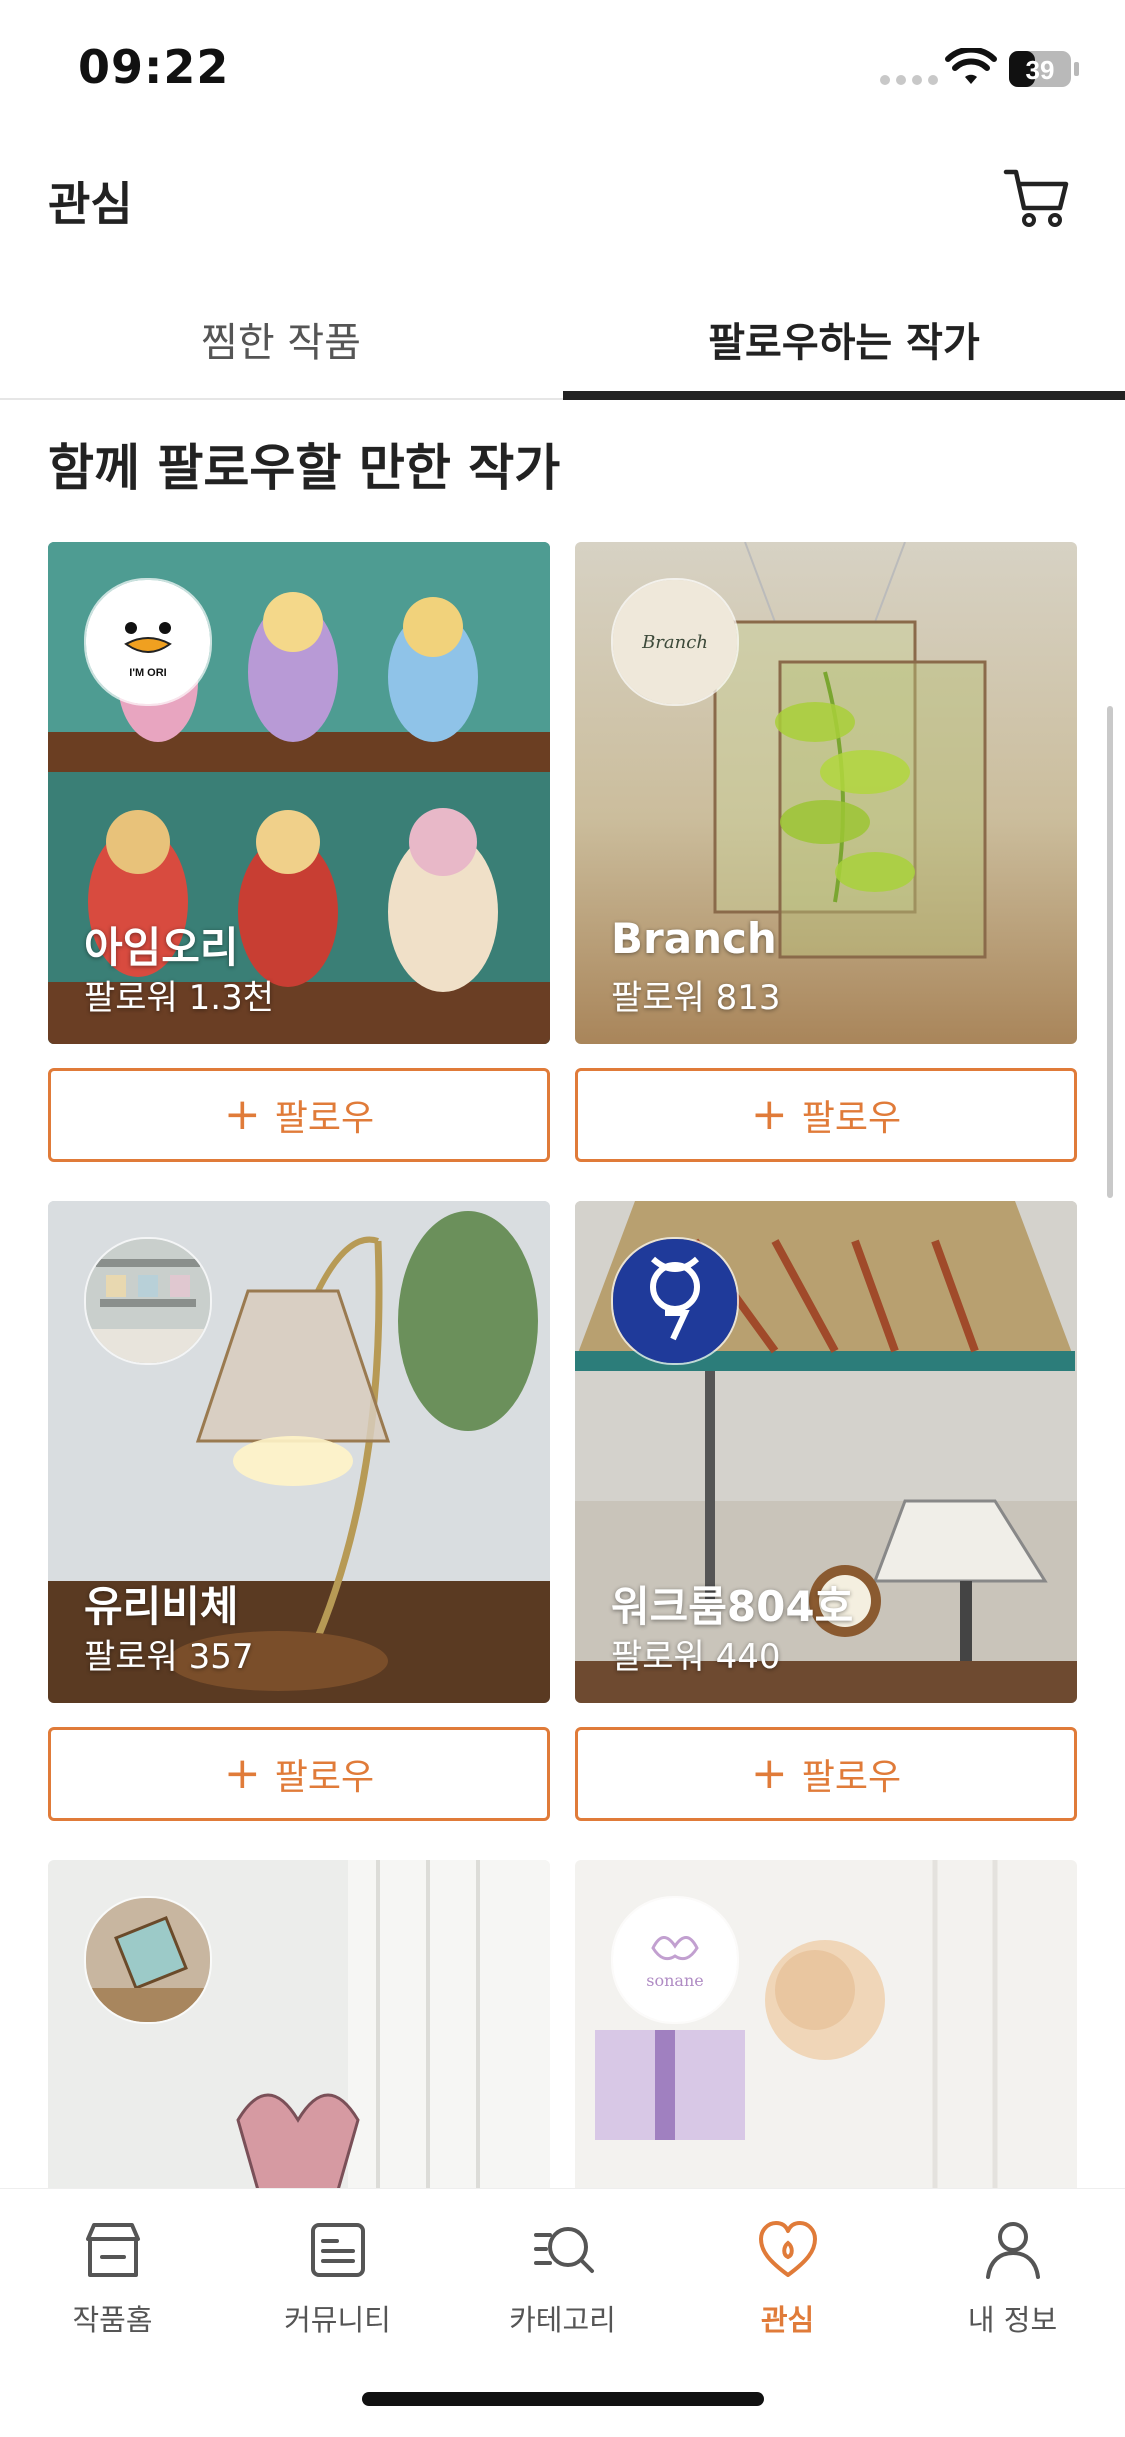 The height and width of the screenshot is (2437, 1125). I want to click on artist-name: Branch, so click(694, 938).